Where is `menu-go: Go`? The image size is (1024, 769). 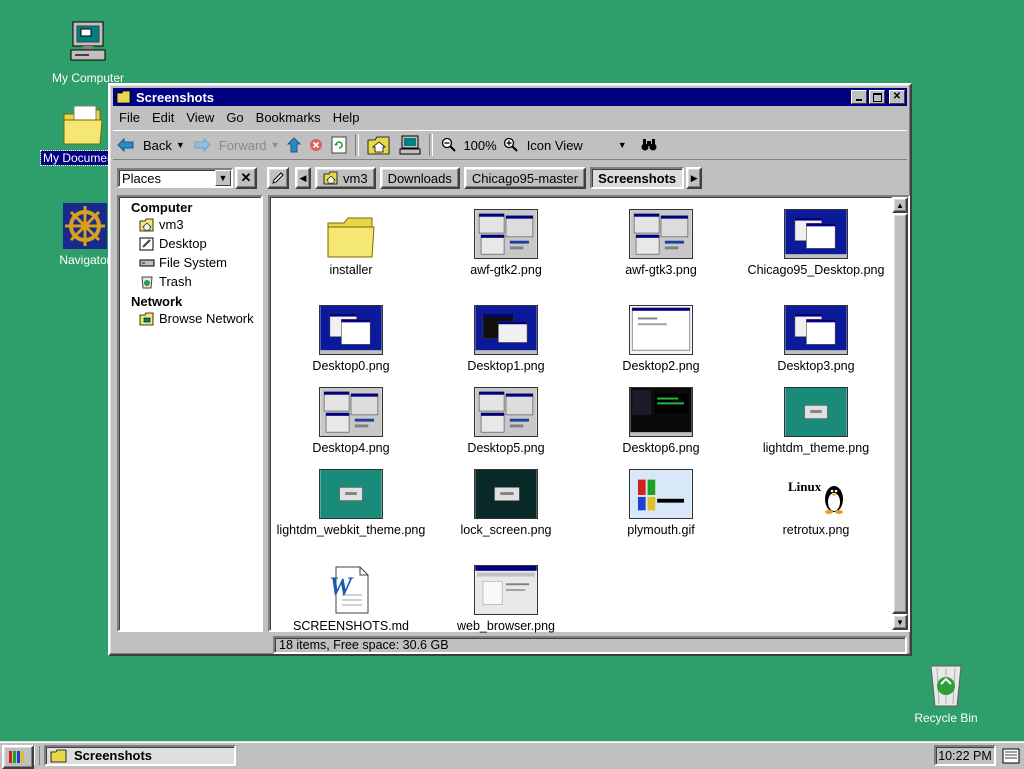
menu-go: Go is located at coordinates (234, 117).